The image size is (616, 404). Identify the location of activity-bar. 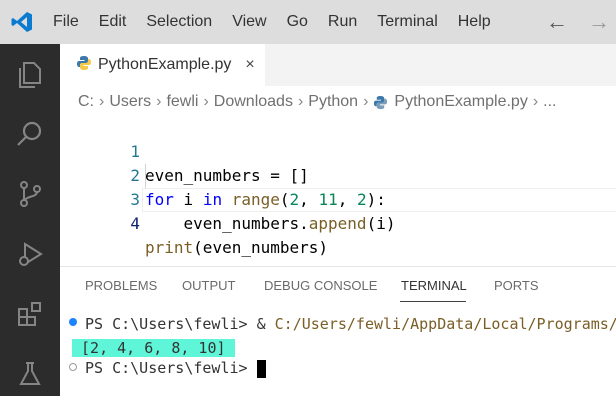
(30, 220).